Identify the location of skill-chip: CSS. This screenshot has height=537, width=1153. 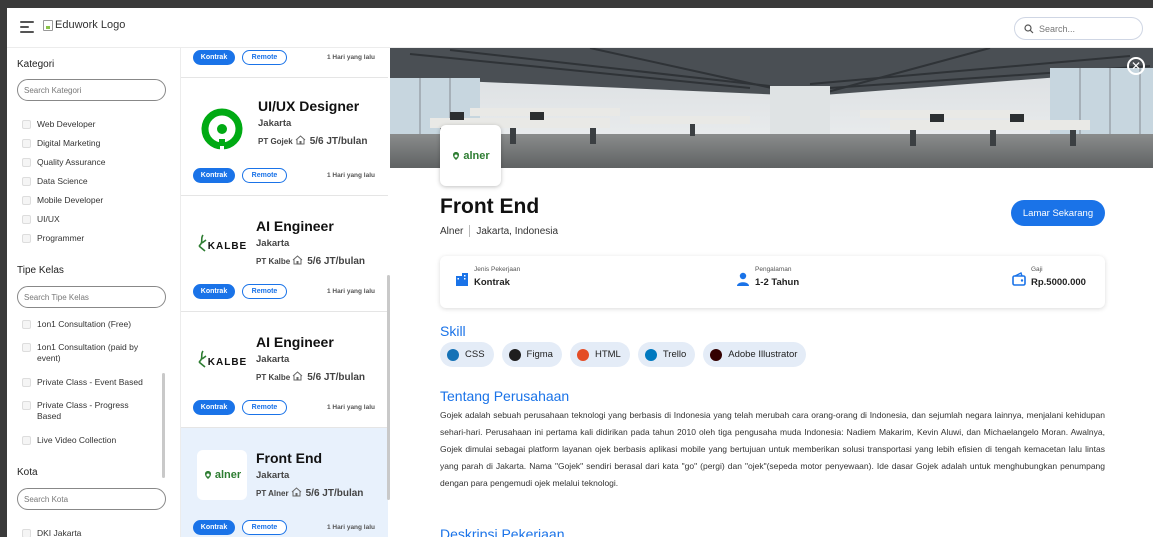
(467, 354).